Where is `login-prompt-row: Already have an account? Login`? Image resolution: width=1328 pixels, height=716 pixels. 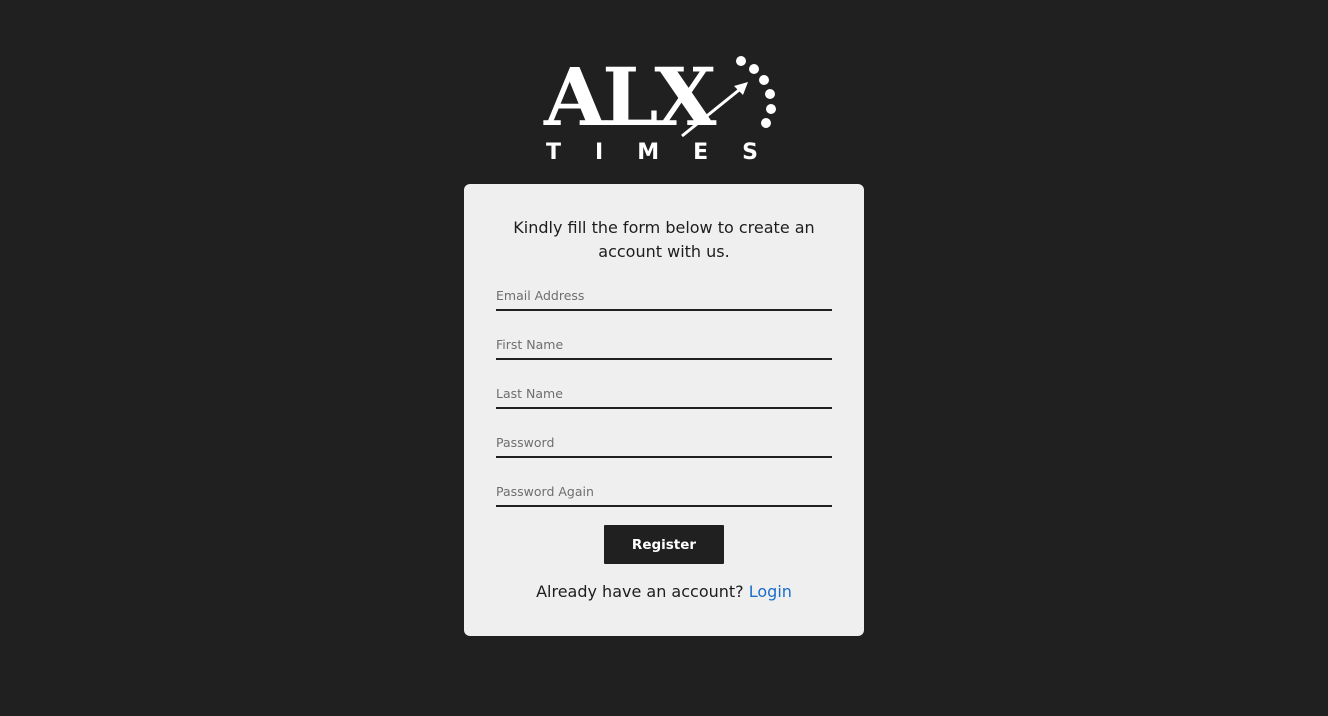 login-prompt-row: Already have an account? Login is located at coordinates (664, 592).